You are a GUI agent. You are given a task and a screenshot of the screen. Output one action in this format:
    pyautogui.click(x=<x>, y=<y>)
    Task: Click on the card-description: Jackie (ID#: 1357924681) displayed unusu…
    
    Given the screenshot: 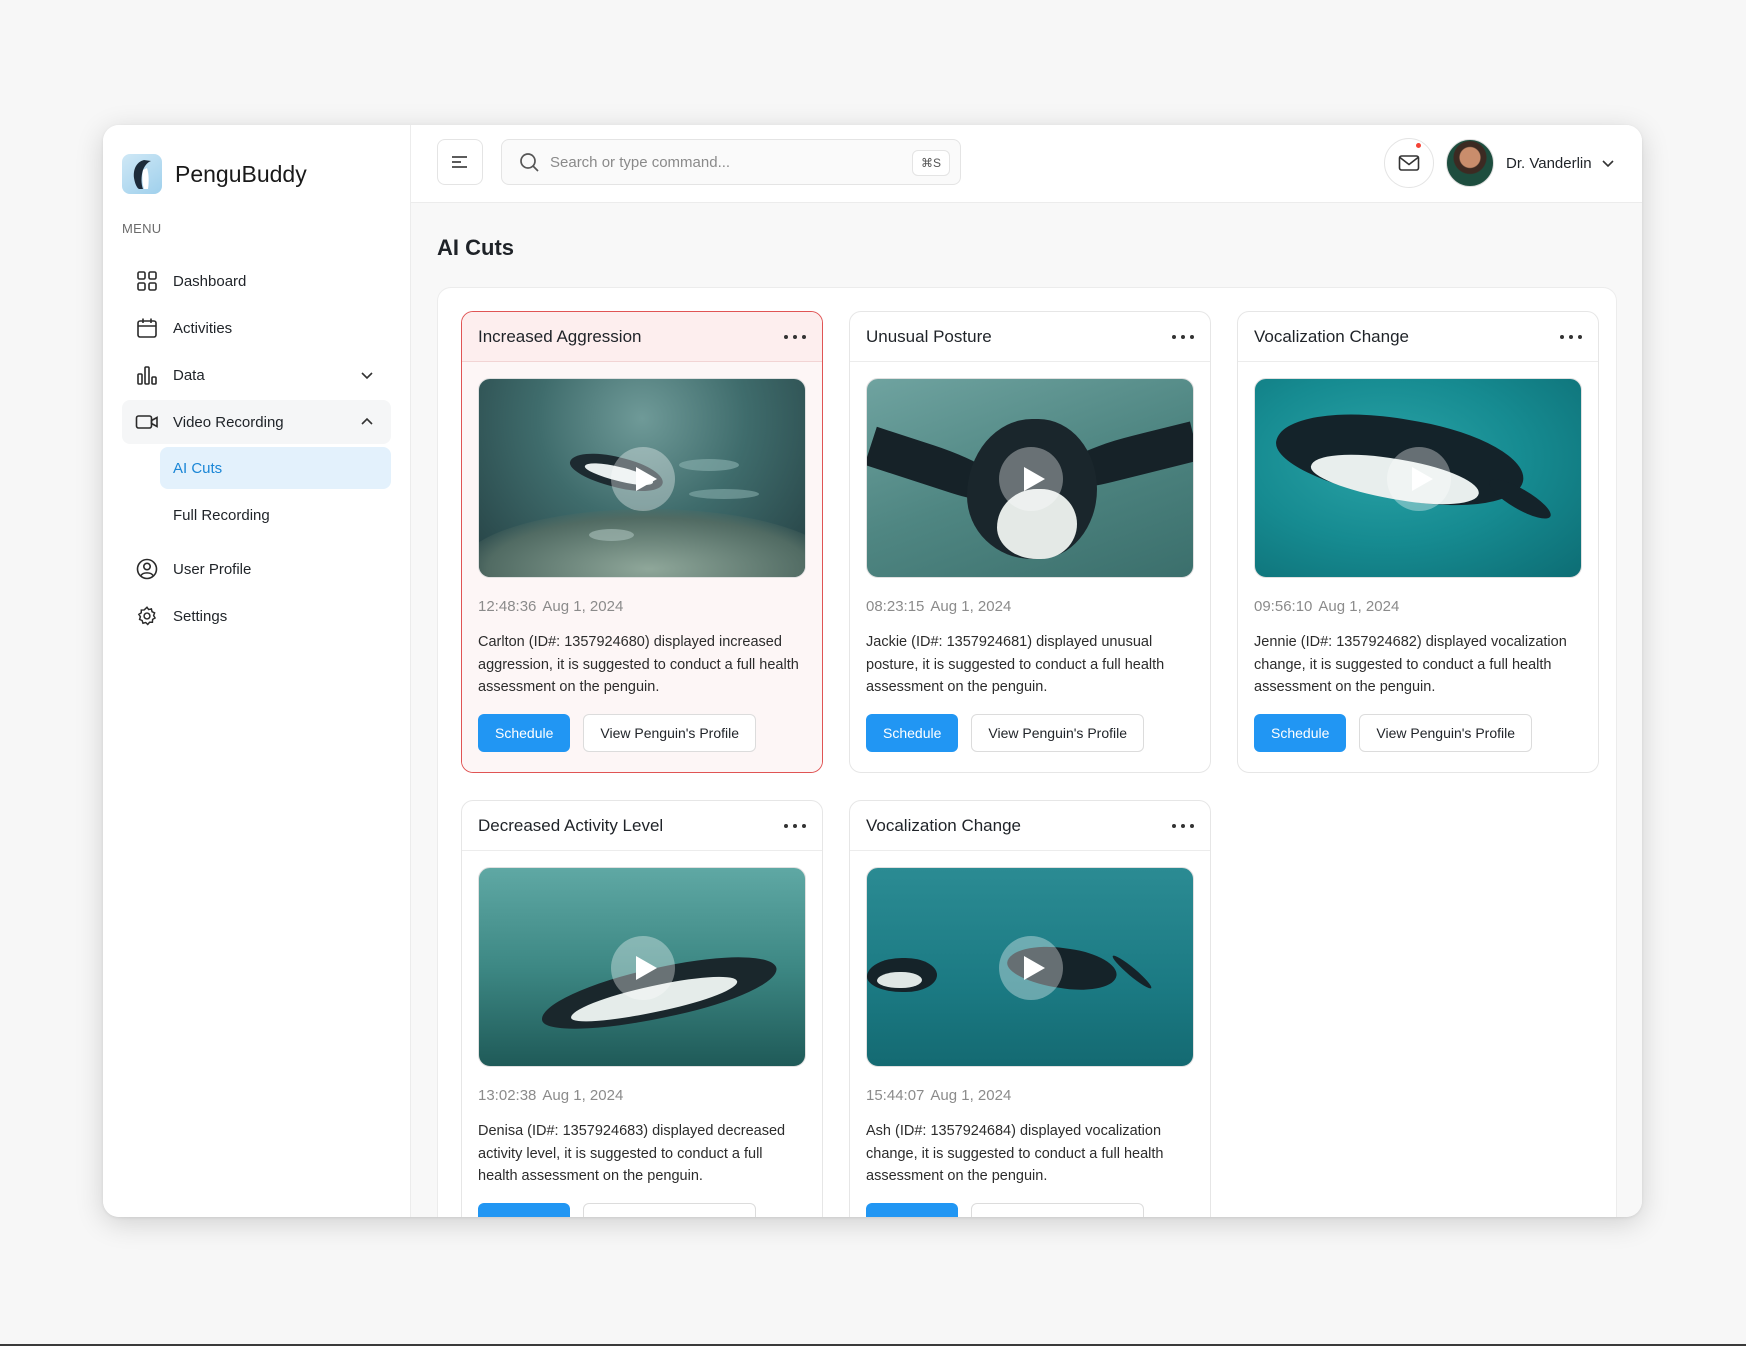 What is the action you would take?
    pyautogui.click(x=1015, y=664)
    